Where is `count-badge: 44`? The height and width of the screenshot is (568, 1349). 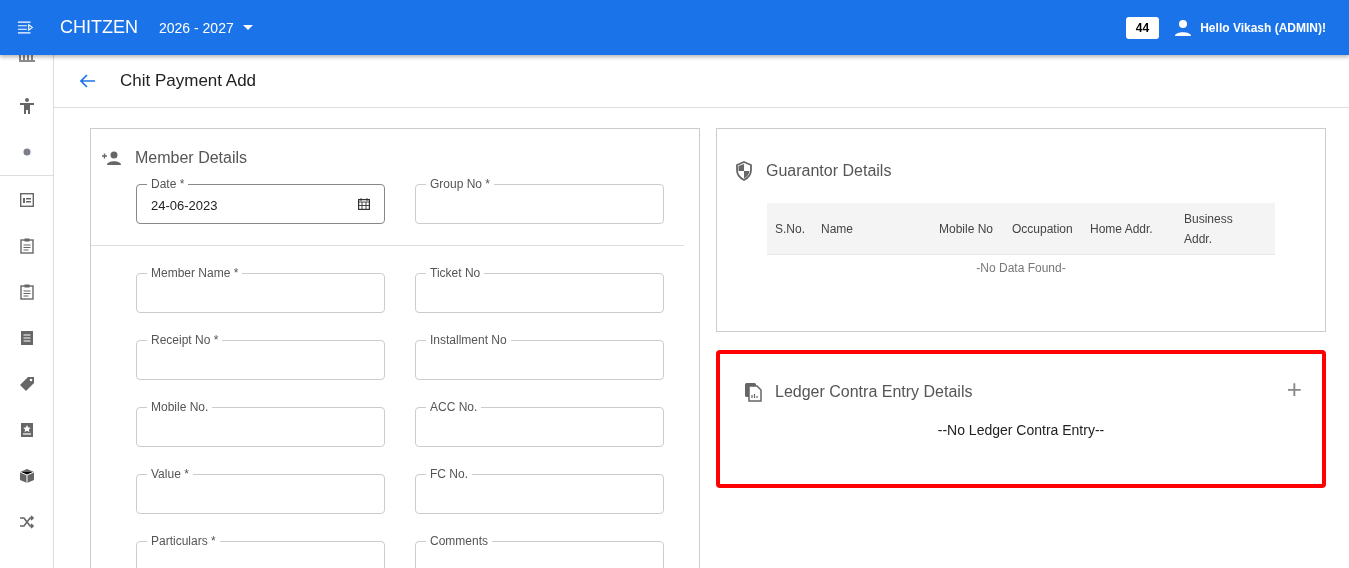
count-badge: 44 is located at coordinates (1142, 27).